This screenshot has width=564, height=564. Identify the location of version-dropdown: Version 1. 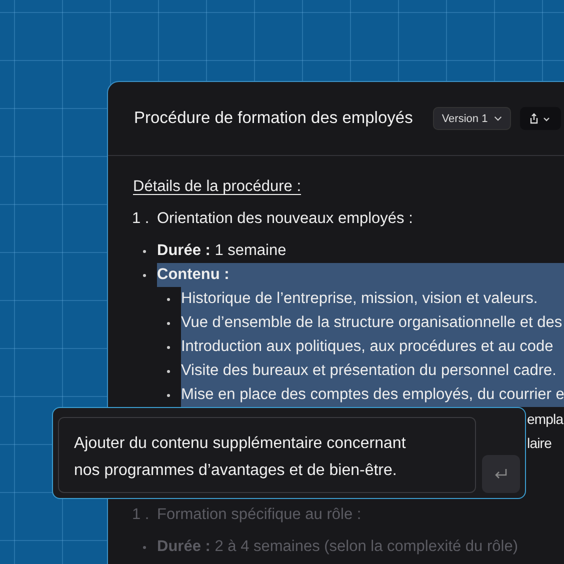
(471, 118).